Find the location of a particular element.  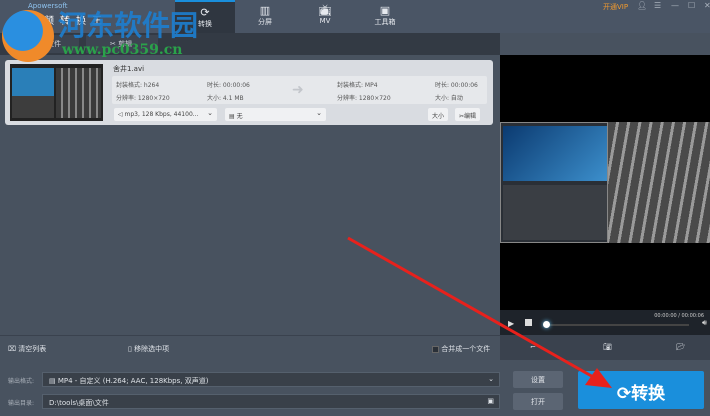

watermark-text: 河东软件园 is located at coordinates (128, 25).